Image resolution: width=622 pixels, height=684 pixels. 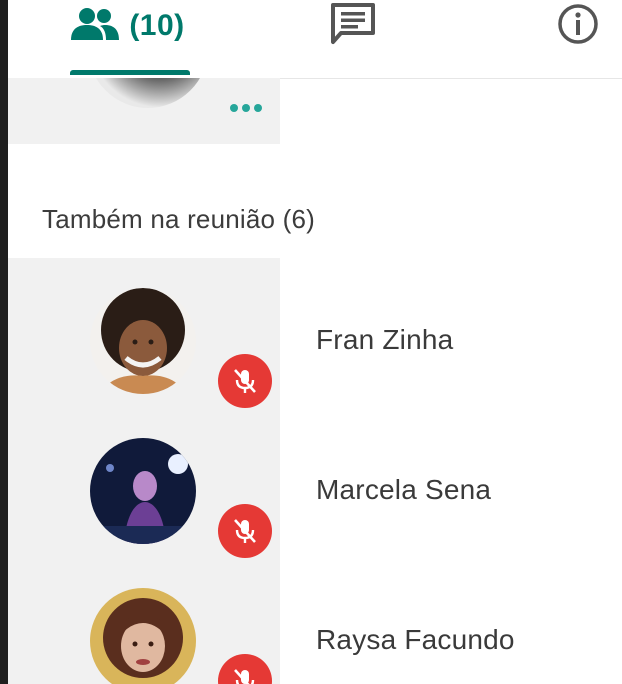 I want to click on participant-count: (10), so click(x=157, y=25).